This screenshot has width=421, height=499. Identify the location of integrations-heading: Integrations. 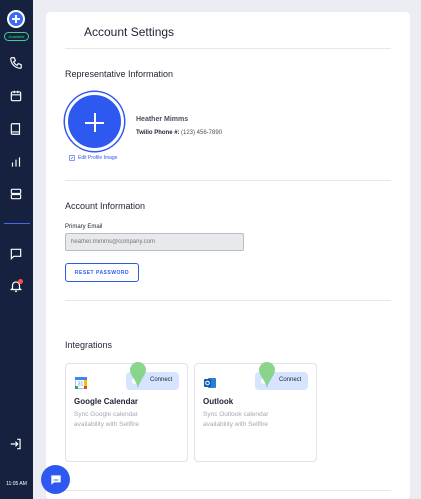
(89, 345).